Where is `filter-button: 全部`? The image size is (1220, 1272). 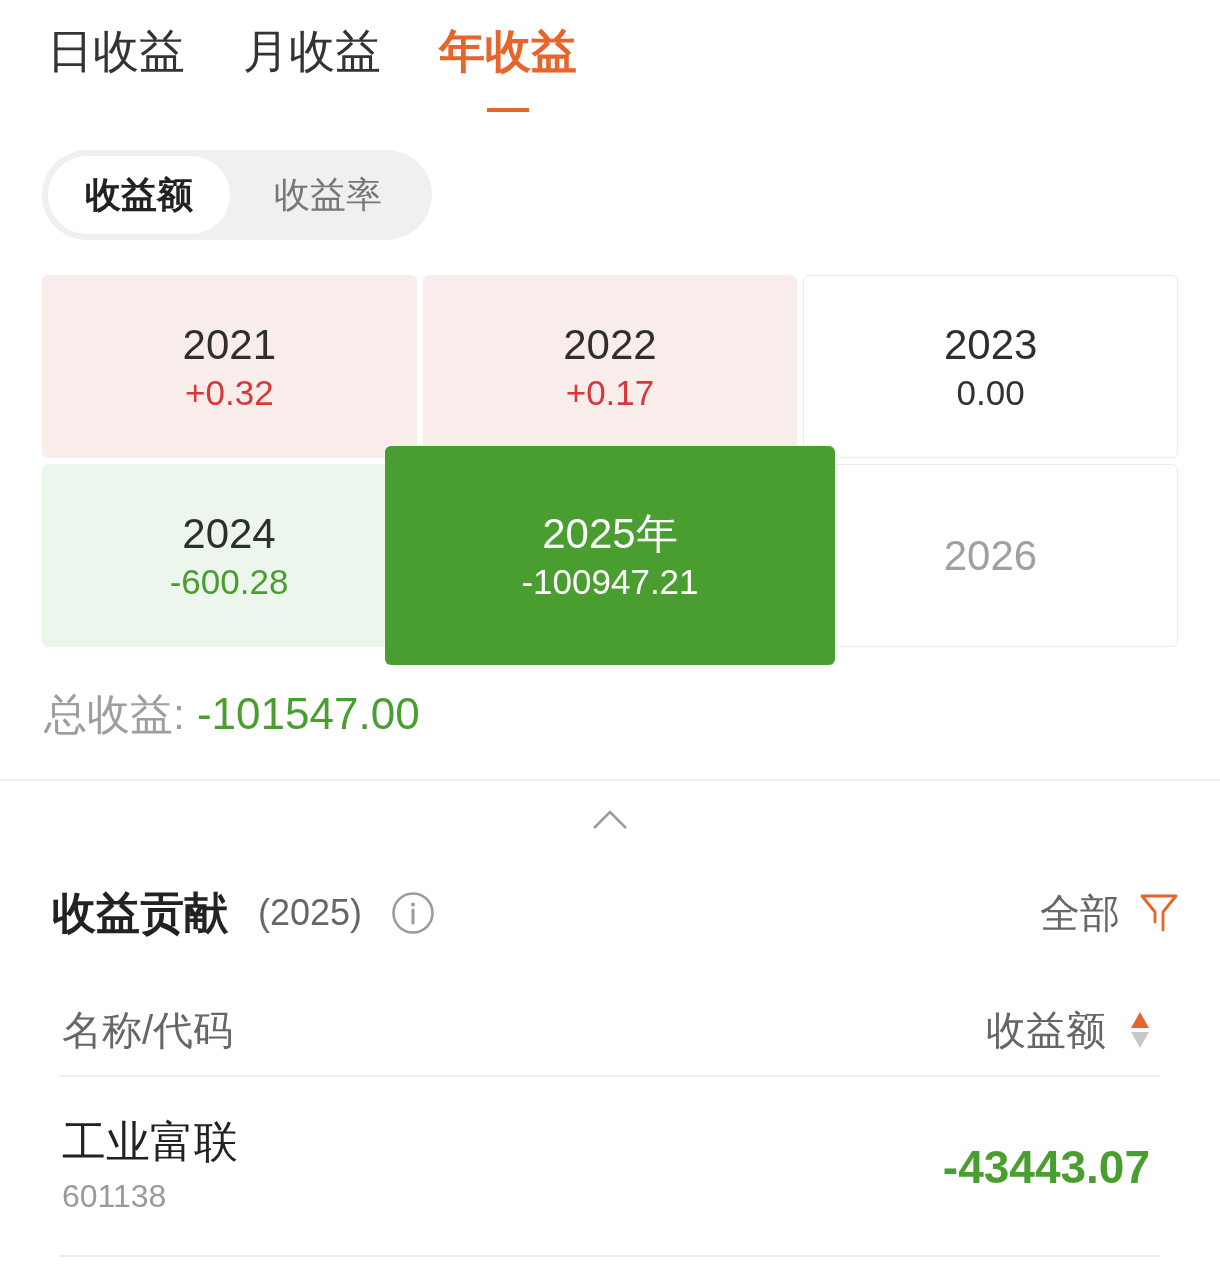 filter-button: 全部 is located at coordinates (1109, 913).